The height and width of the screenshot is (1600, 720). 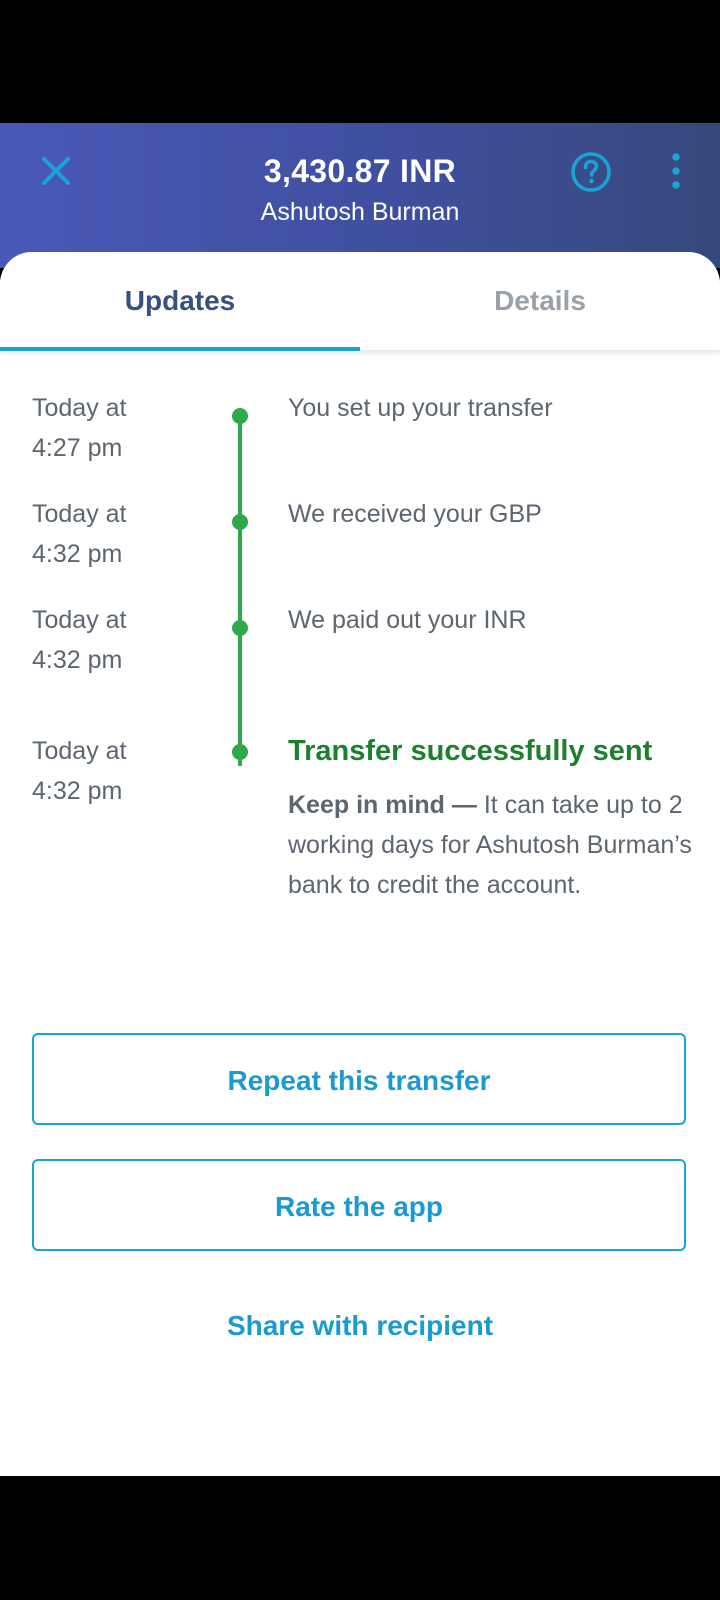 I want to click on timeline-event: We paid out your INR, so click(x=407, y=620).